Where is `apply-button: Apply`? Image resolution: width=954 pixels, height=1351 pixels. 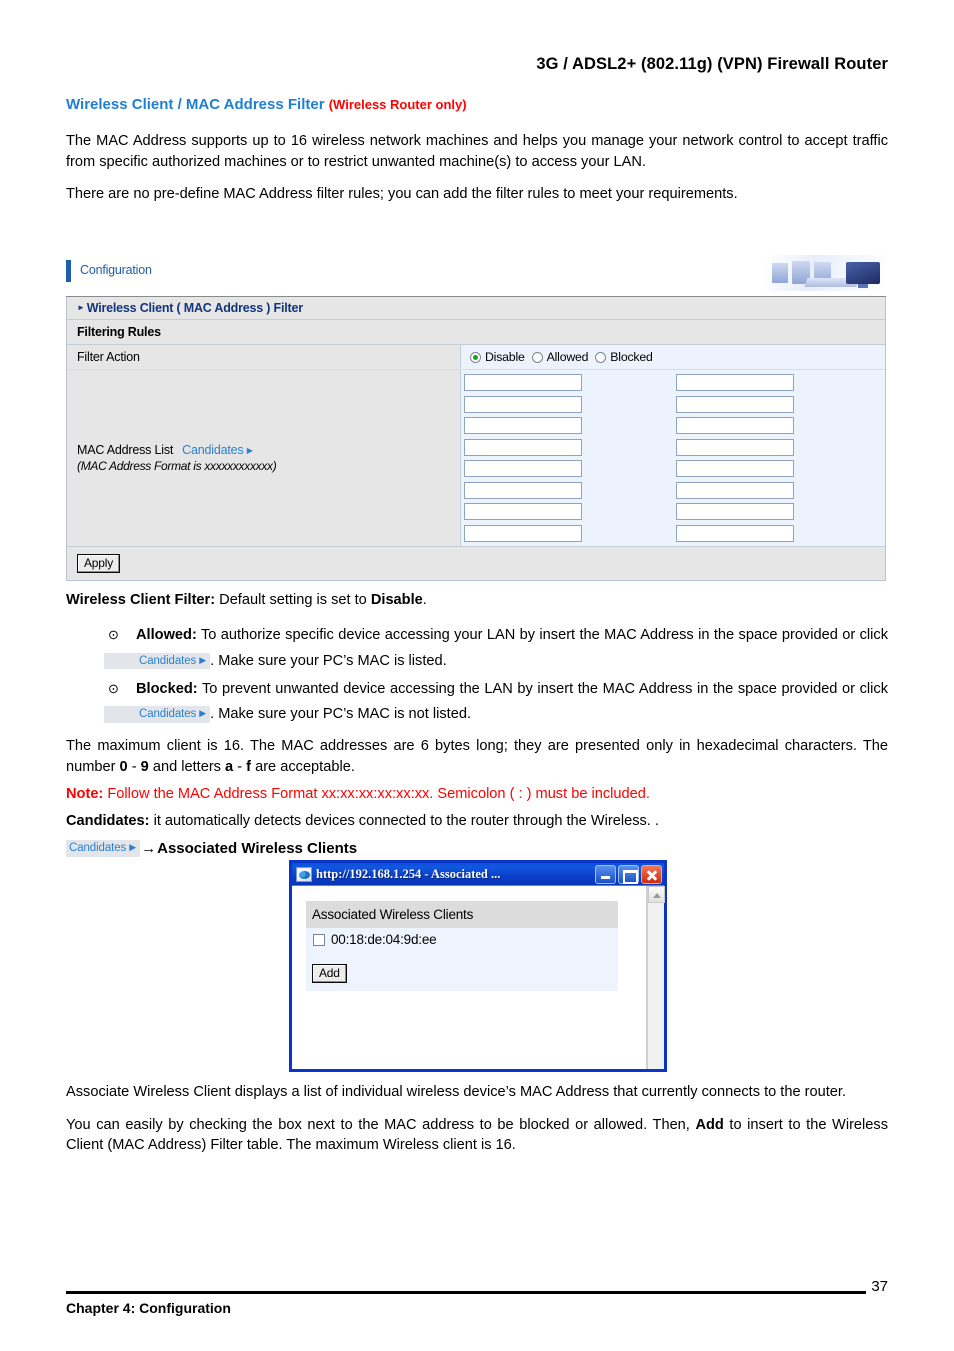 apply-button: Apply is located at coordinates (99, 563).